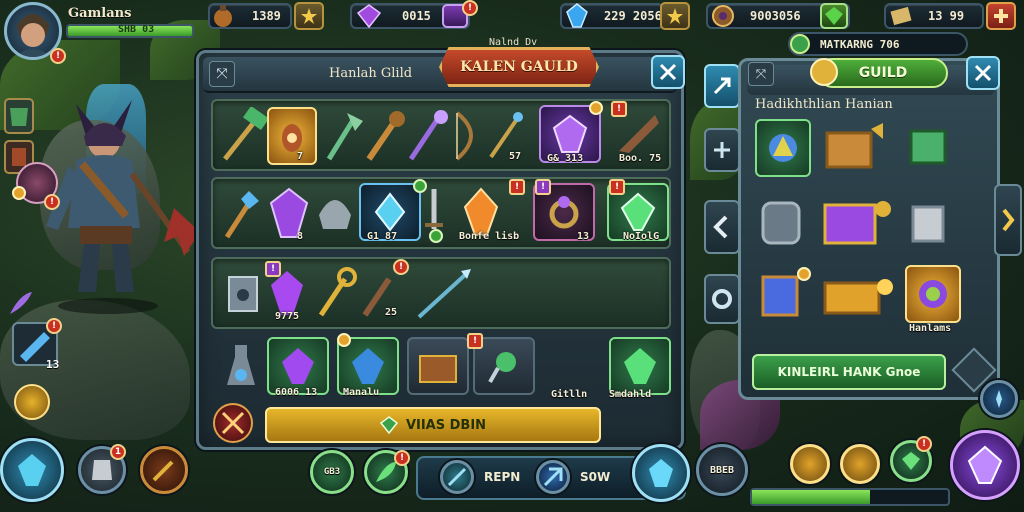 The width and height of the screenshot is (1024, 512). I want to click on gem-icon, so click(388, 425).